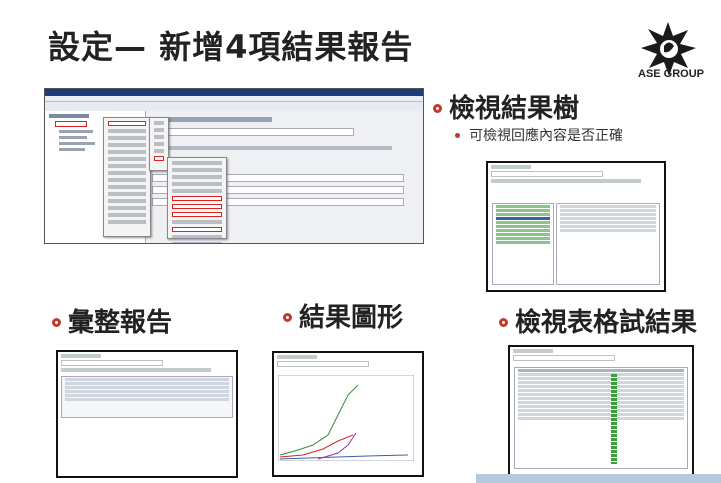 The width and height of the screenshot is (721, 483). What do you see at coordinates (120, 323) in the screenshot?
I see `summary-report-heading: 彙整報告` at bounding box center [120, 323].